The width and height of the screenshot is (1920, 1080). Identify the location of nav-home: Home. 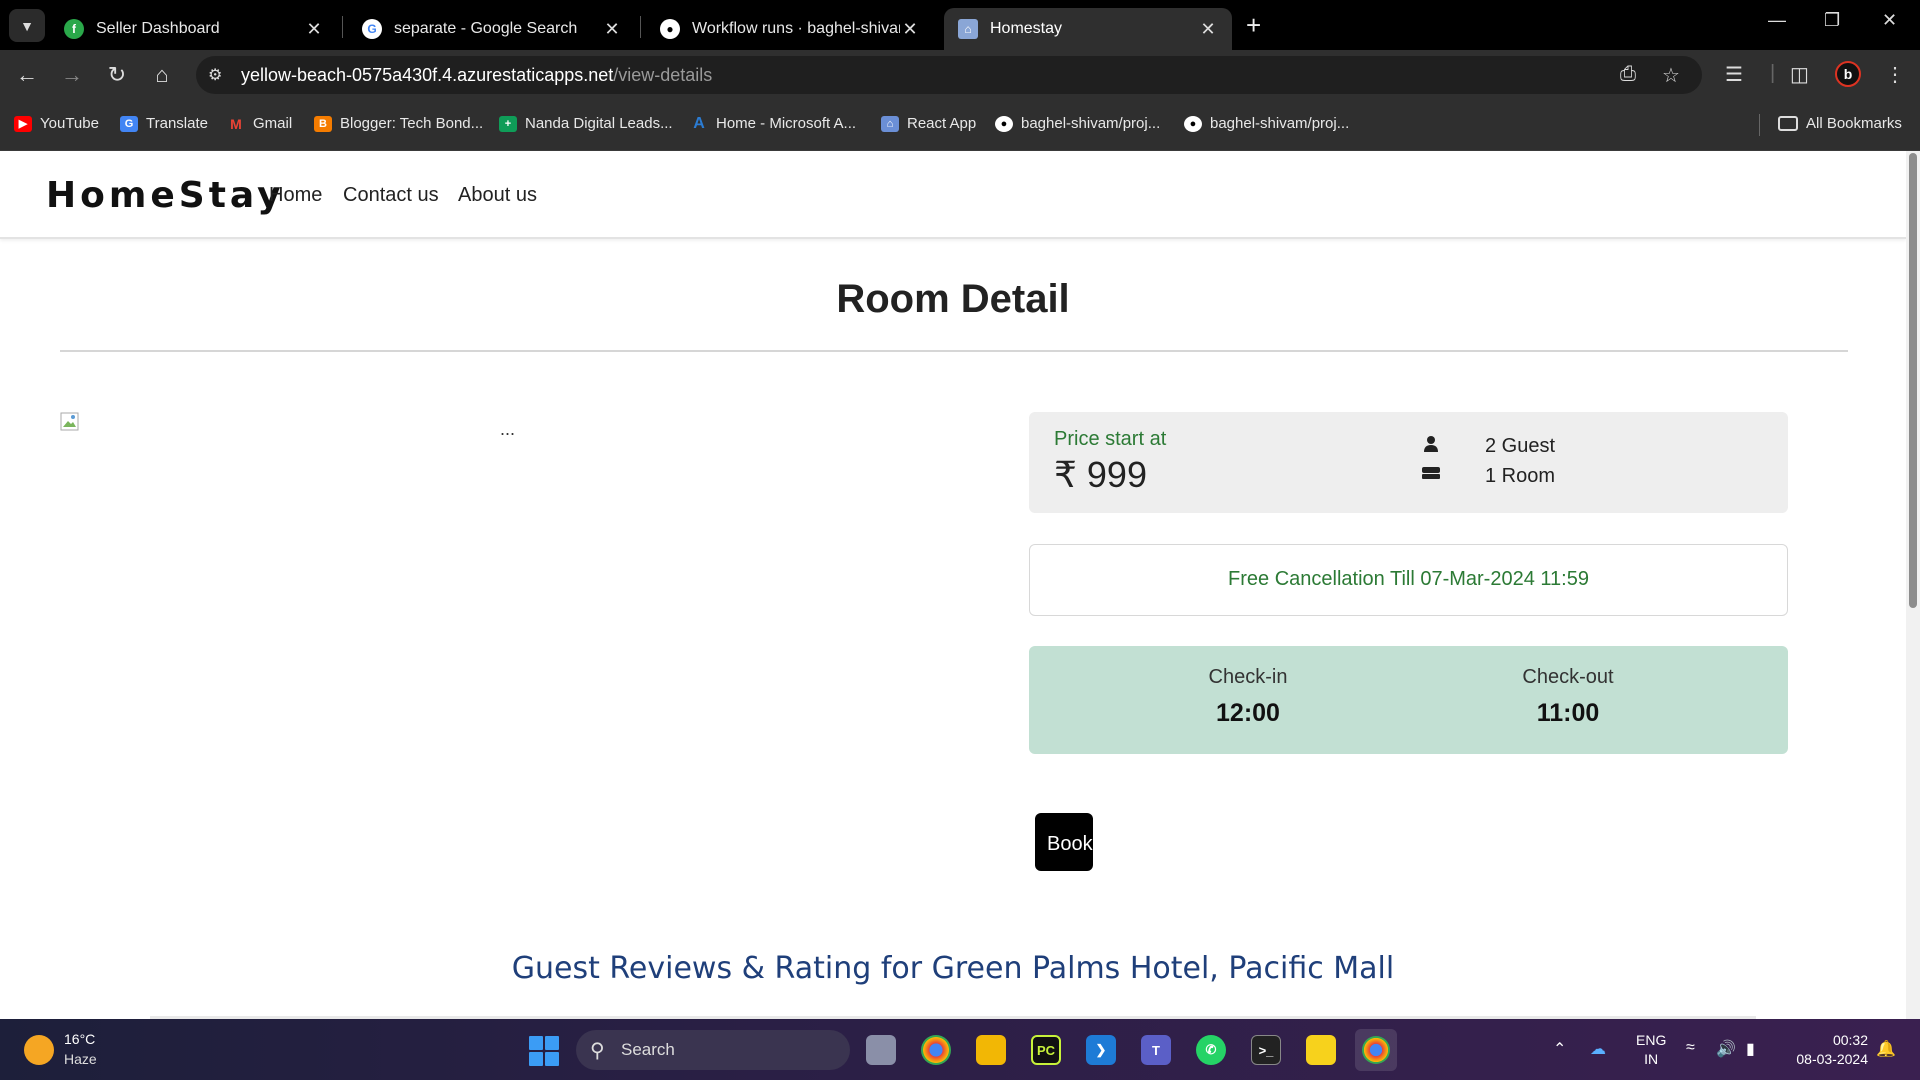
(295, 195).